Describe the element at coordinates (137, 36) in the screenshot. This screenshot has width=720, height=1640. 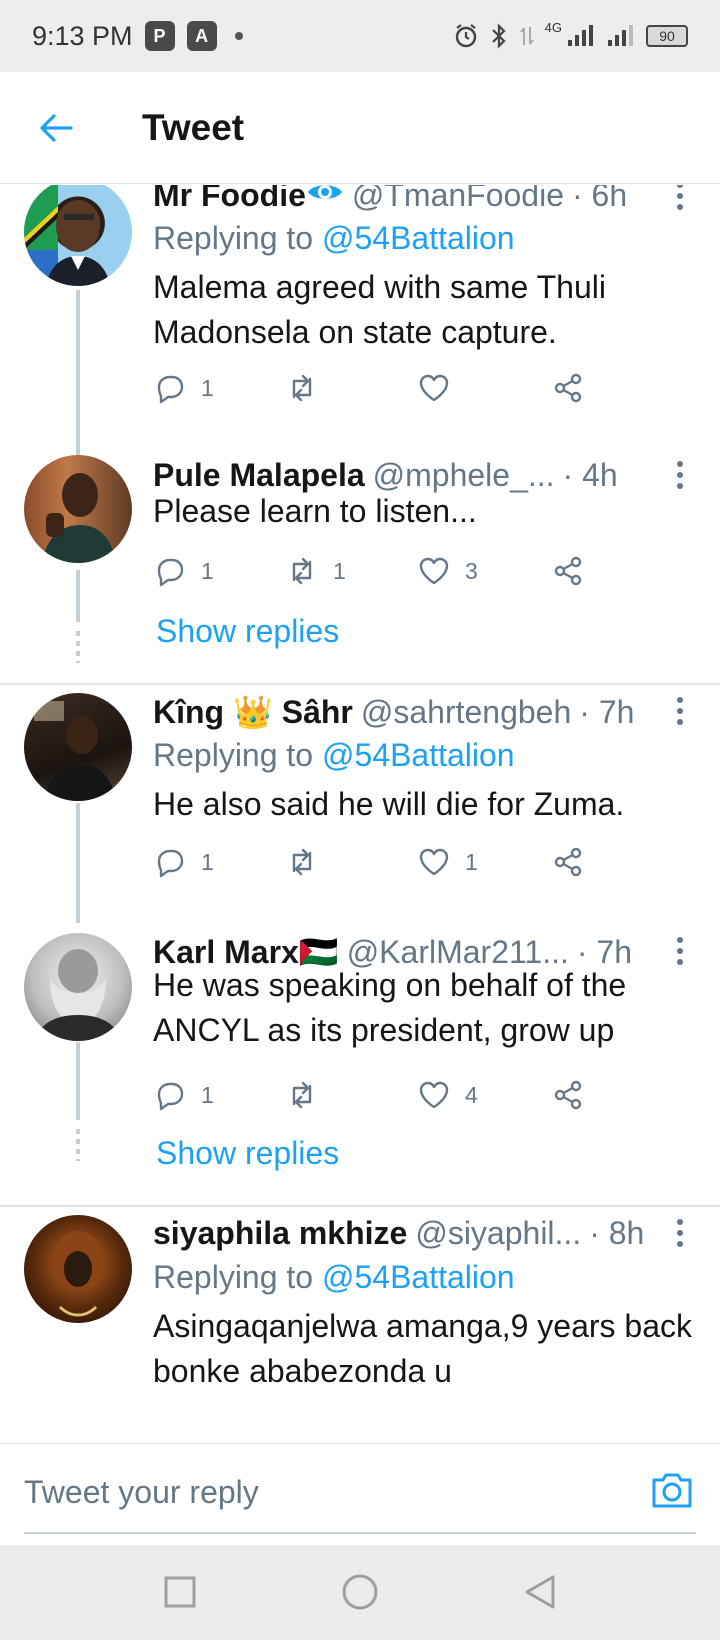
I see `status-left: 9:13 PM P A` at that location.